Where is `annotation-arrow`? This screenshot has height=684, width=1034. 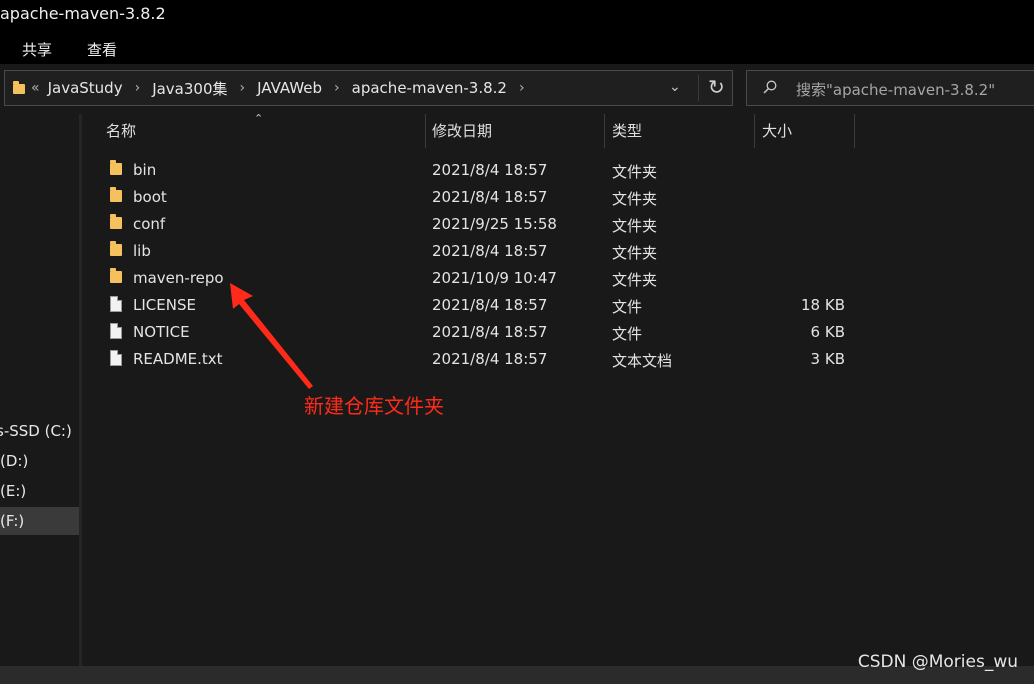
annotation-arrow is located at coordinates (271, 336).